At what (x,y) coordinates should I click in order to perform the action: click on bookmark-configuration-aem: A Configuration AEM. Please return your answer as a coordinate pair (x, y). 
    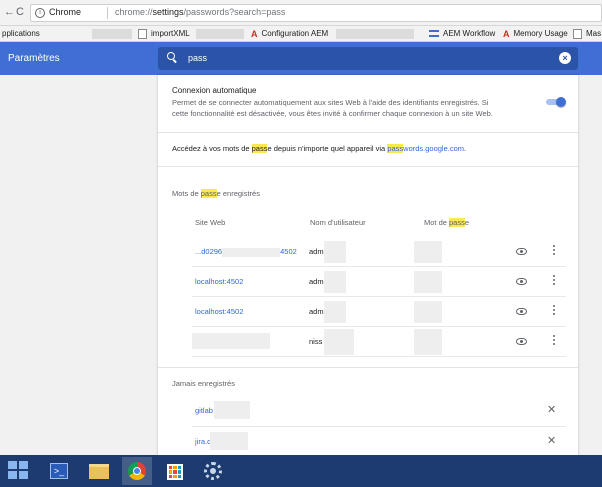
    Looking at the image, I should click on (289, 33).